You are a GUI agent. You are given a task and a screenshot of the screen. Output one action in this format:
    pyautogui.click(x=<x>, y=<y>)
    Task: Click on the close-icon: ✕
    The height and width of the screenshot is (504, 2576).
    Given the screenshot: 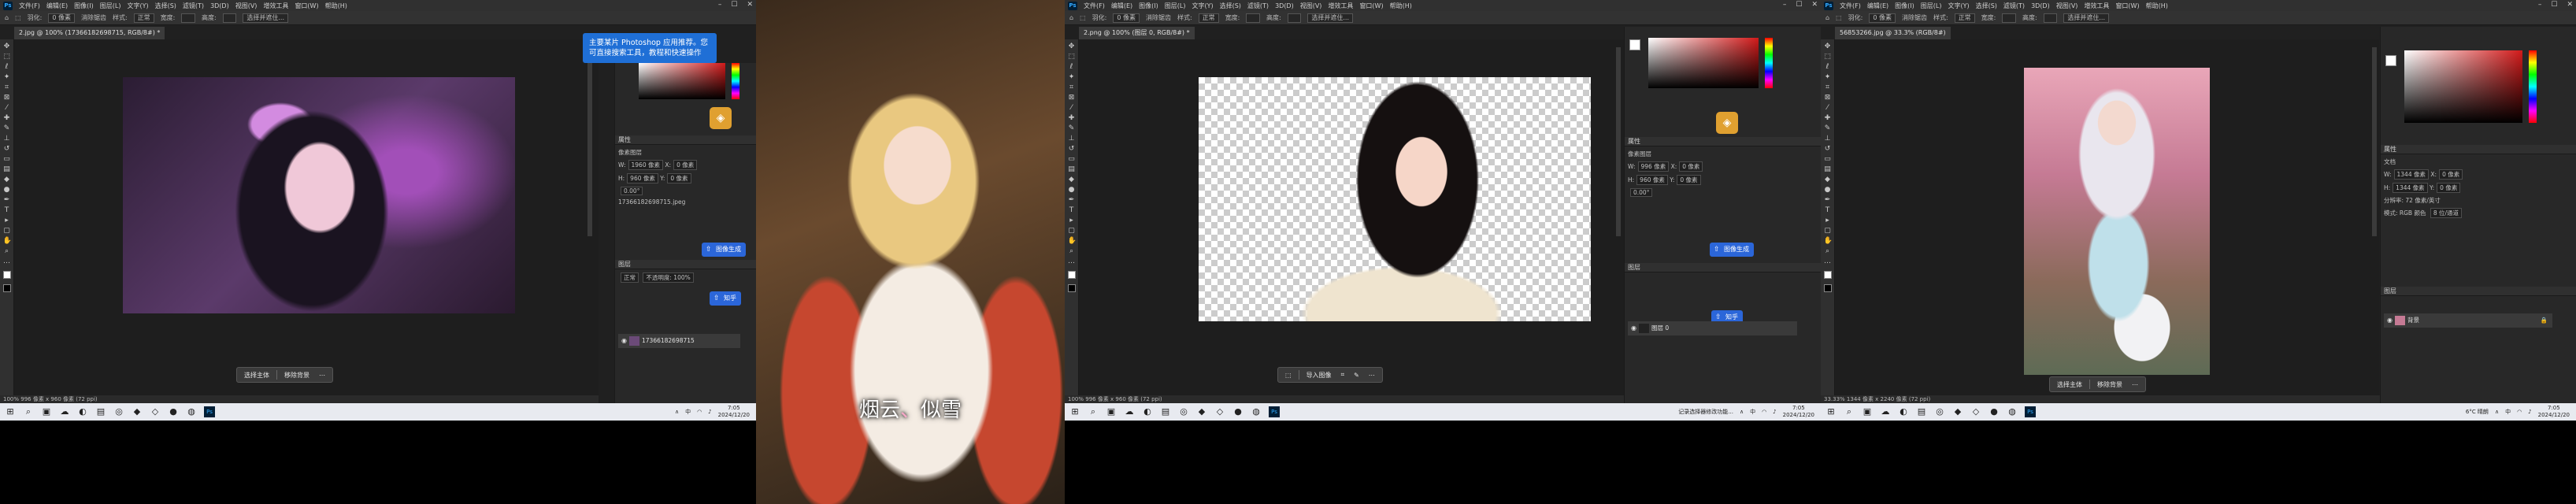 What is the action you would take?
    pyautogui.click(x=1814, y=5)
    